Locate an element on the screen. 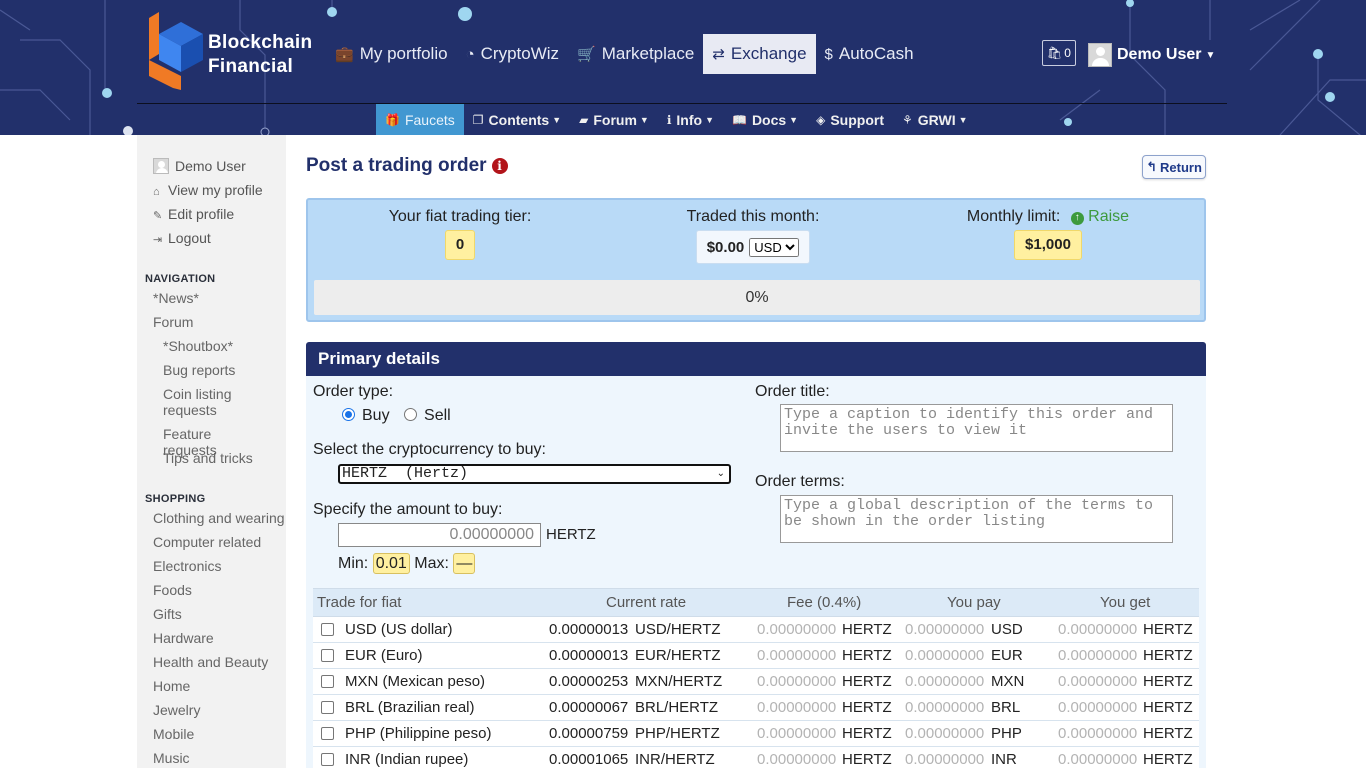 This screenshot has width=1366, height=768. nav-label: Exchange is located at coordinates (768, 53).